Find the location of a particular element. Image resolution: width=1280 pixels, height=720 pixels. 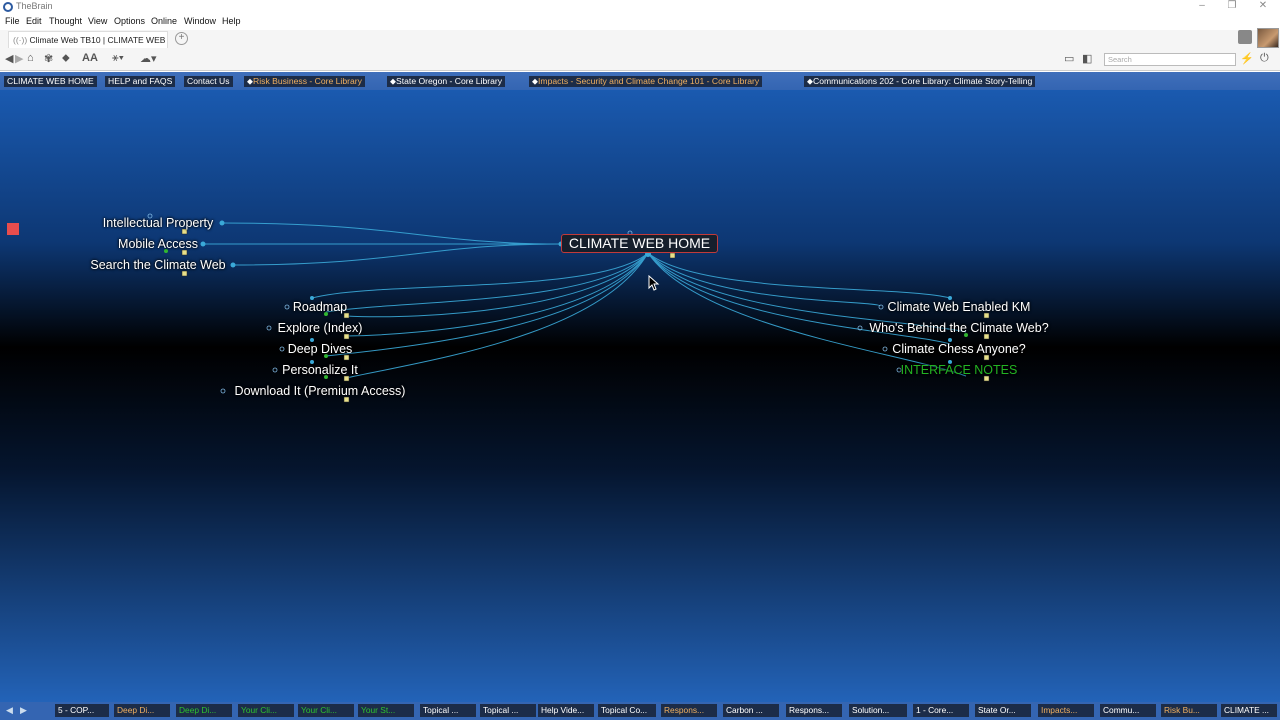

menu-file: File is located at coordinates (12, 21).